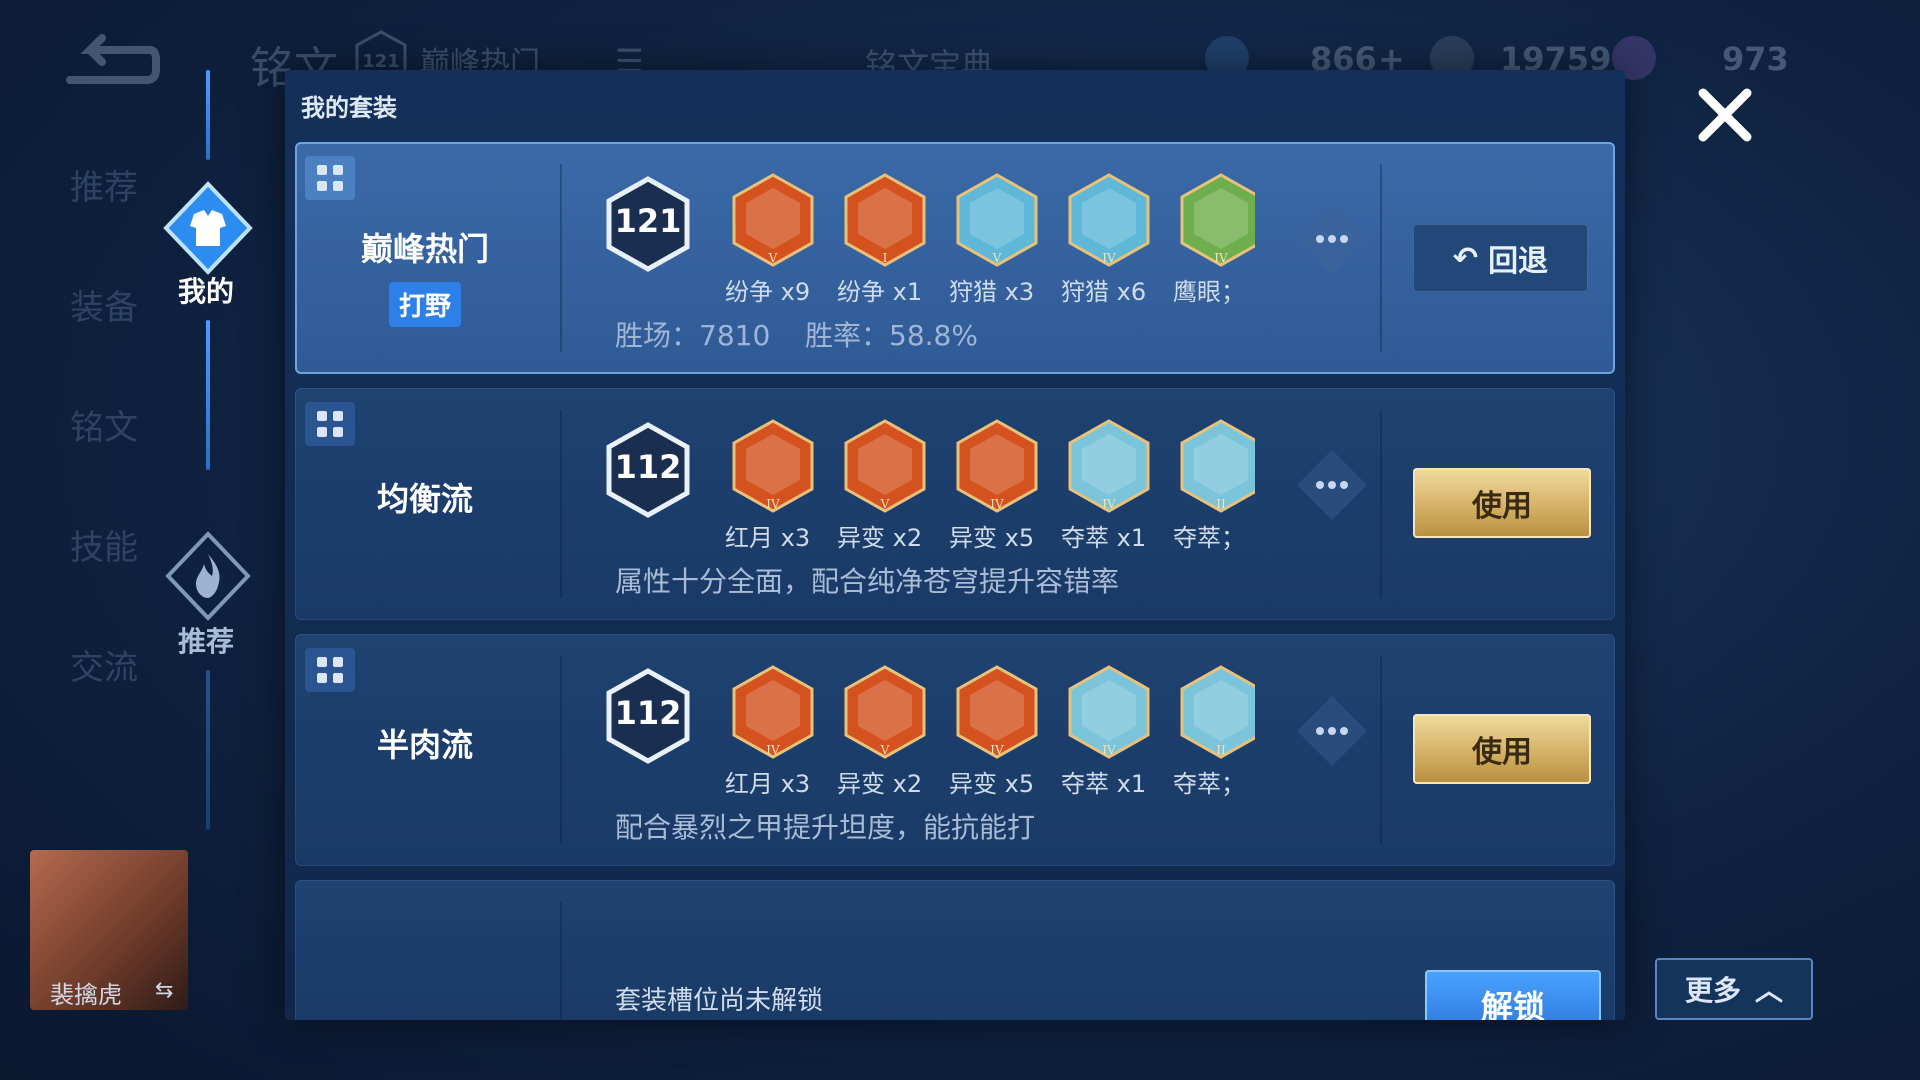 The width and height of the screenshot is (1920, 1080). Describe the element at coordinates (104, 304) in the screenshot. I see `side-nav-equipment: 装备` at that location.